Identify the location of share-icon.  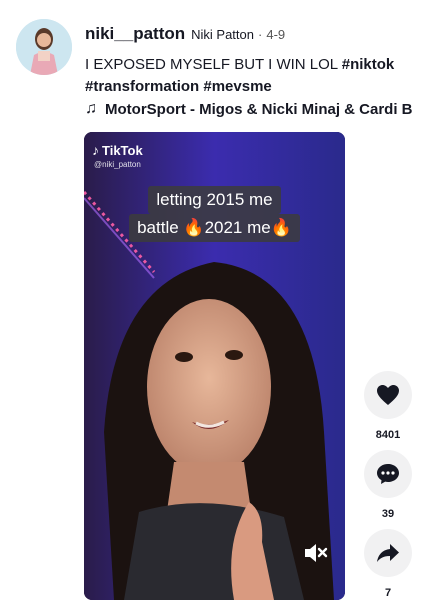
(388, 553).